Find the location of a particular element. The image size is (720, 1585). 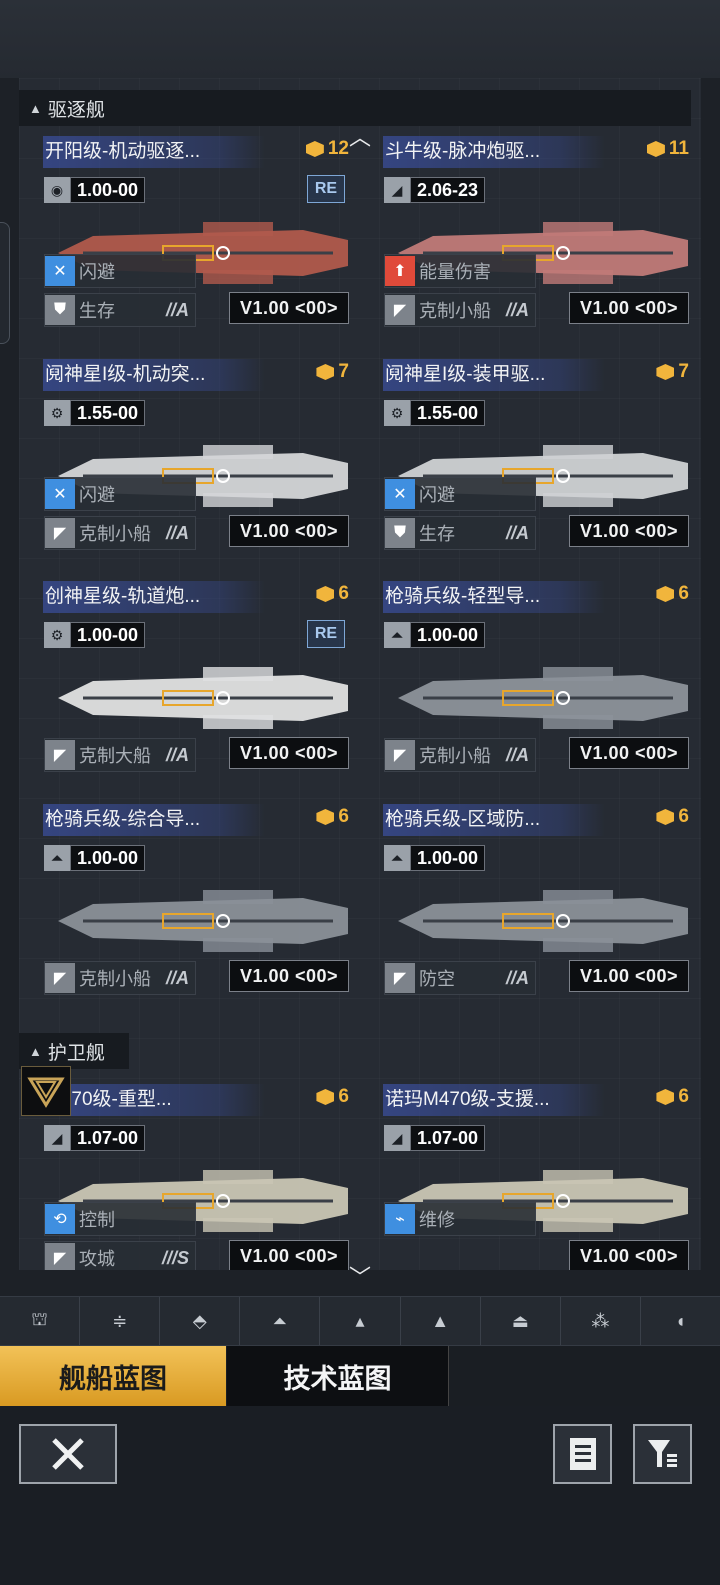

class-battleship-icon: ≑ is located at coordinates (120, 1321).